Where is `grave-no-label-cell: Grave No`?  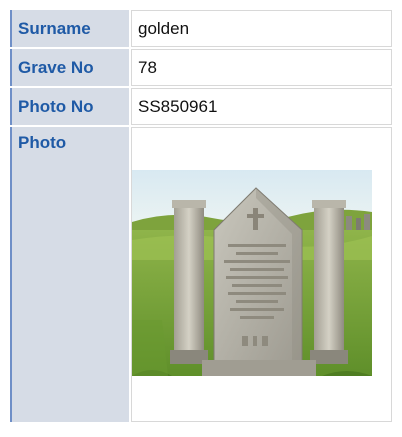 grave-no-label-cell: Grave No is located at coordinates (69, 67).